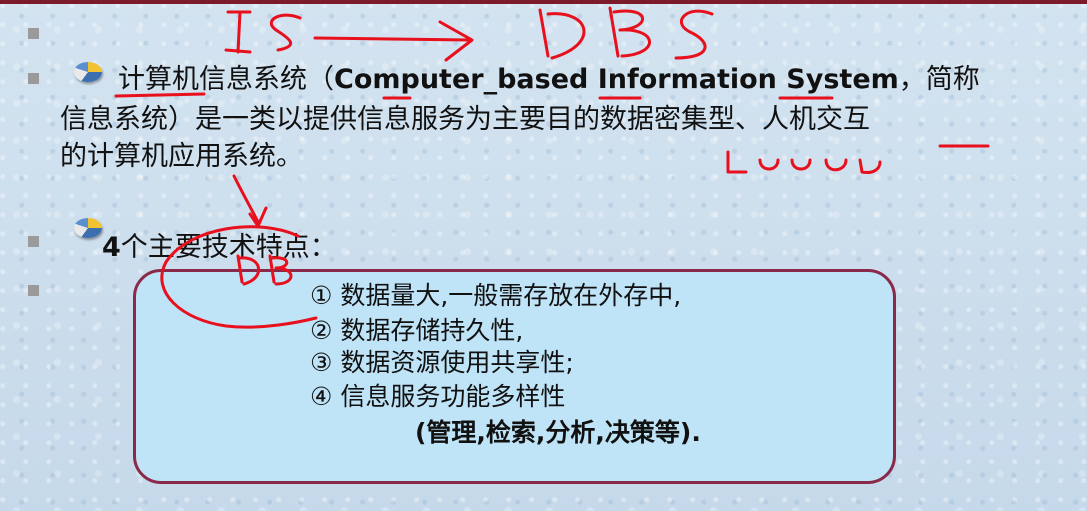  Describe the element at coordinates (804, 162) in the screenshot. I see `handwriting-squiggle-marks` at that location.